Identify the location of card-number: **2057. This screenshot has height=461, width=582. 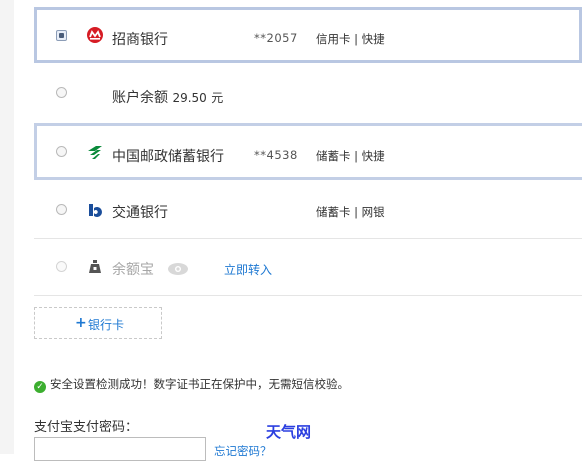
(276, 38).